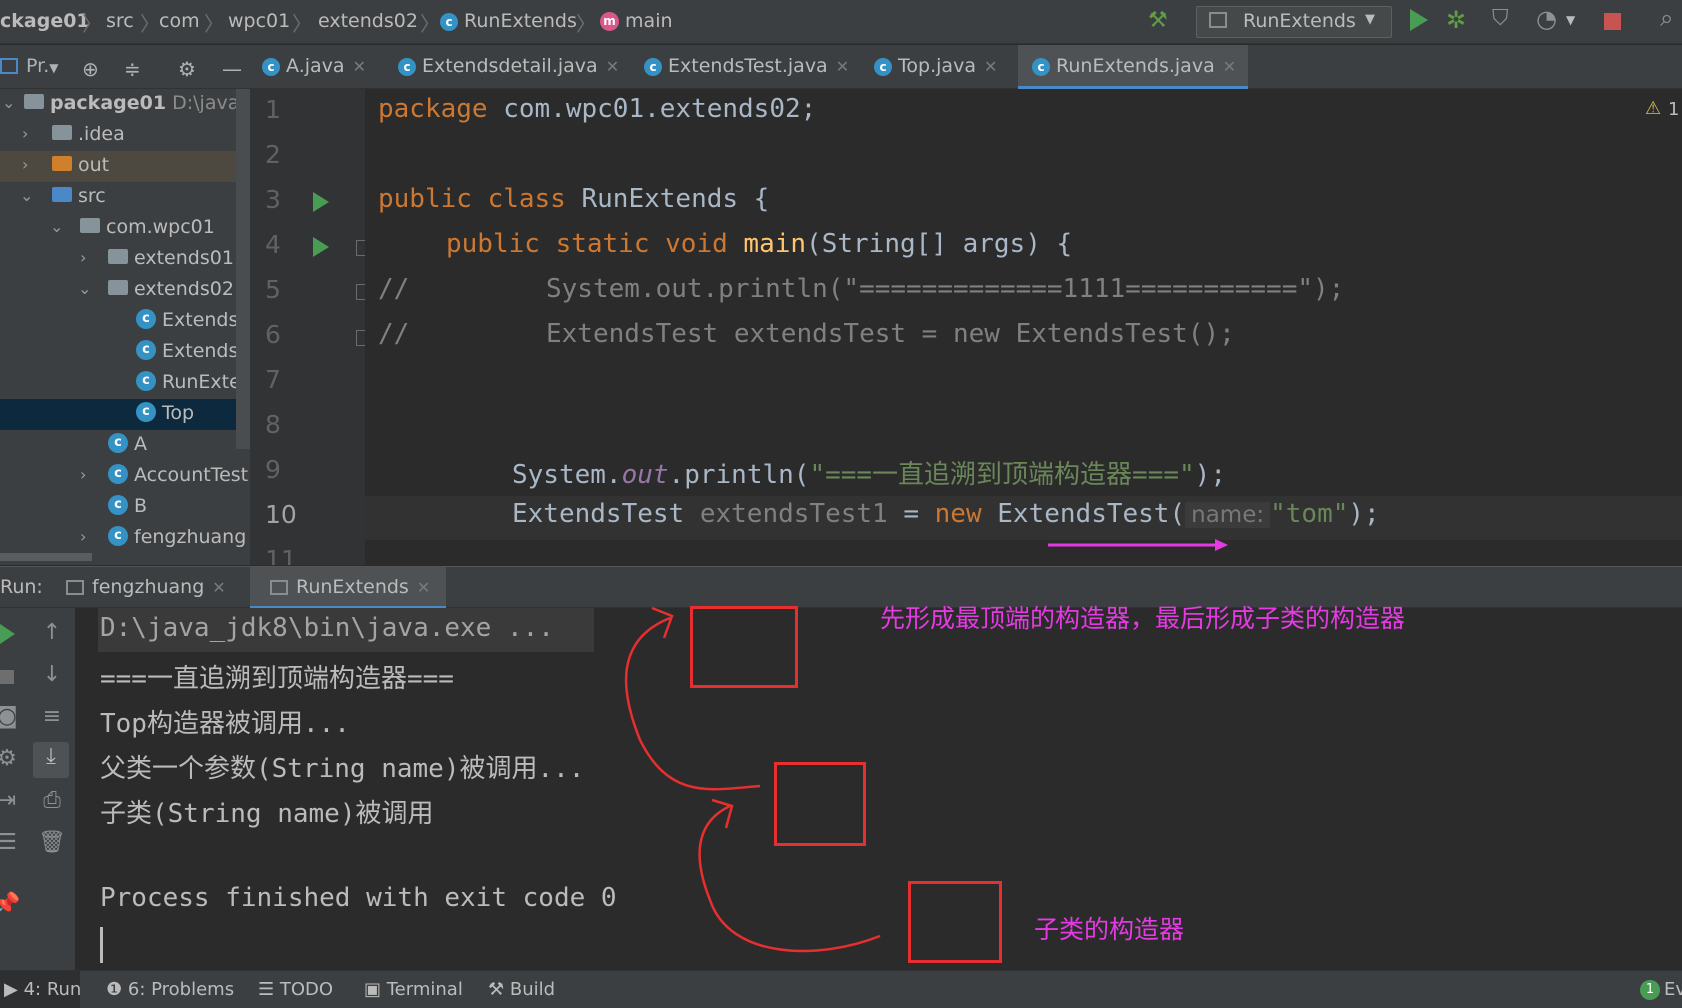 The height and width of the screenshot is (1008, 1682). Describe the element at coordinates (939, 244) in the screenshot. I see `code-text: (String[] args) {` at that location.